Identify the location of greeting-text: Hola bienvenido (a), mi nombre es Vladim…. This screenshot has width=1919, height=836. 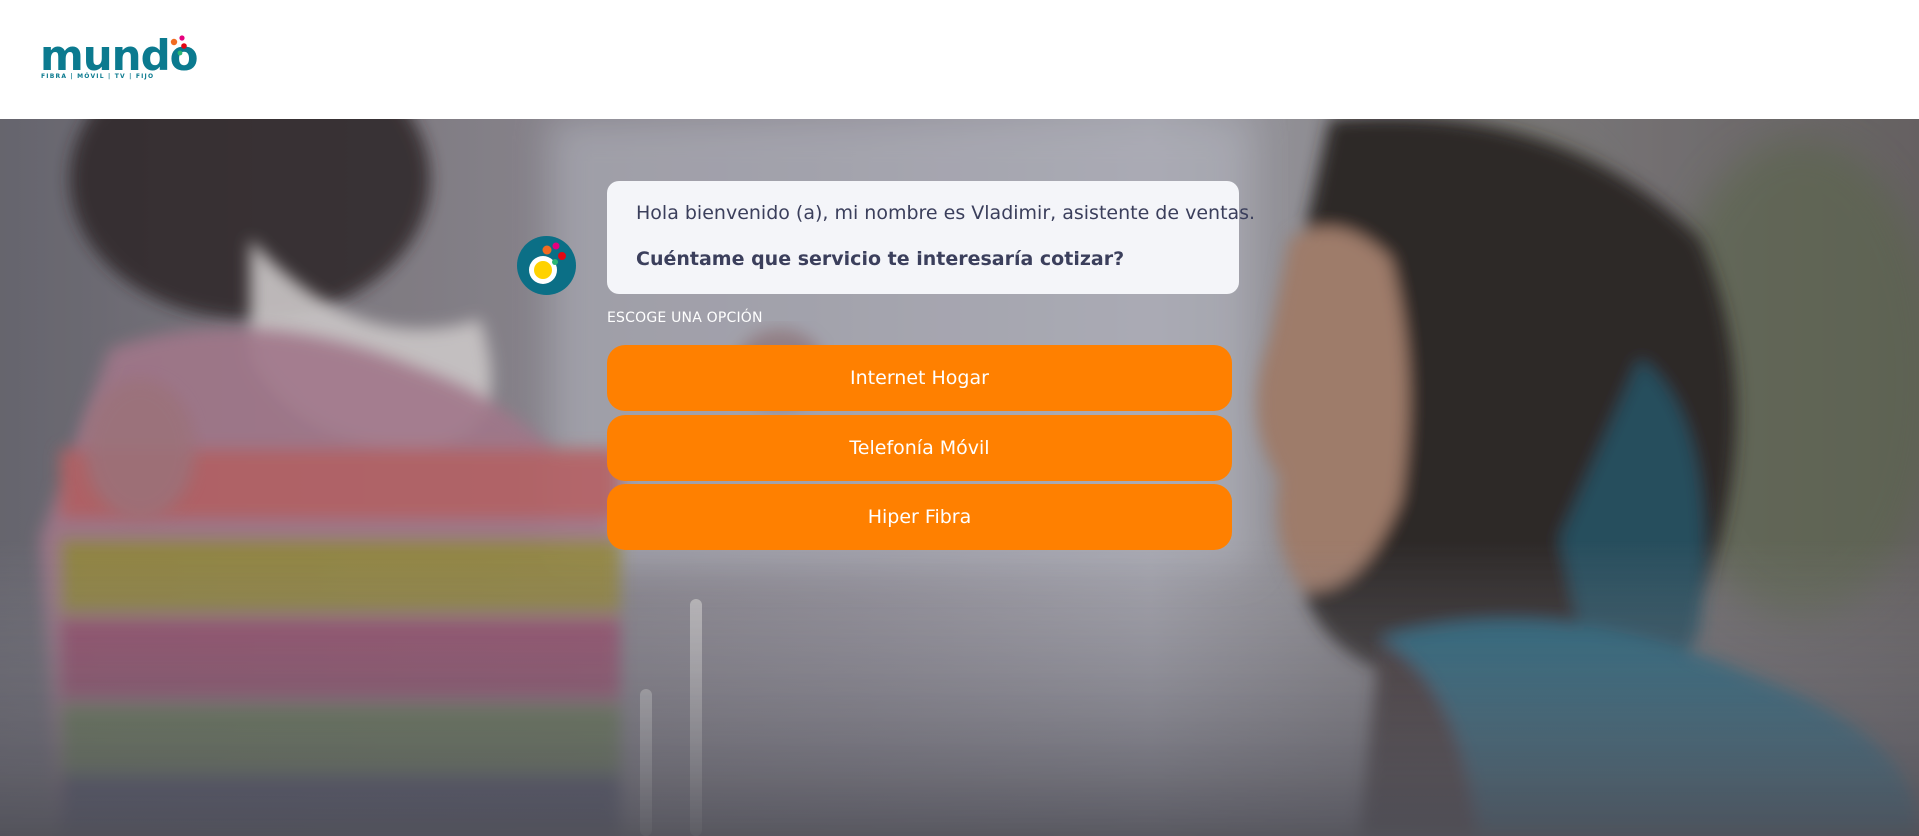
(946, 213).